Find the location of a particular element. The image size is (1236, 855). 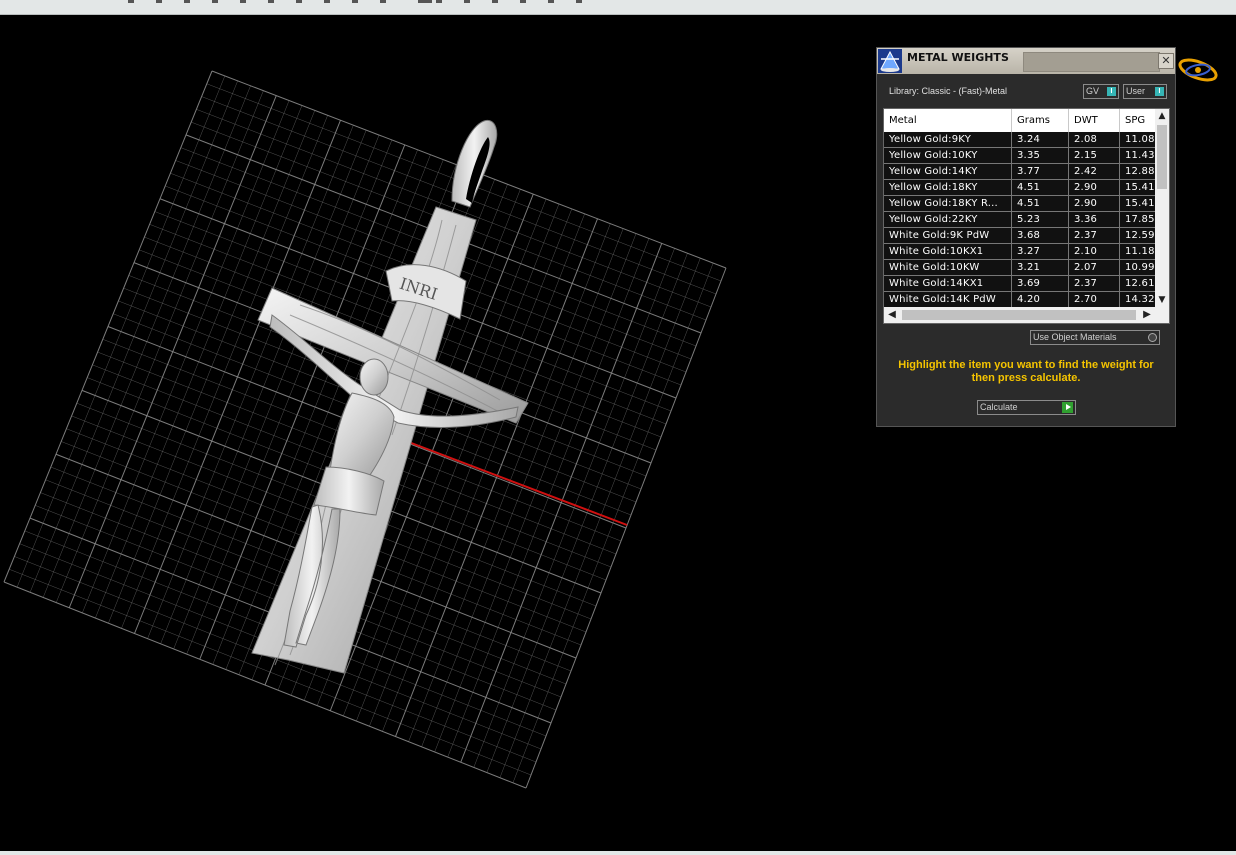

cell-dwt: 2.10 is located at coordinates (1094, 251).